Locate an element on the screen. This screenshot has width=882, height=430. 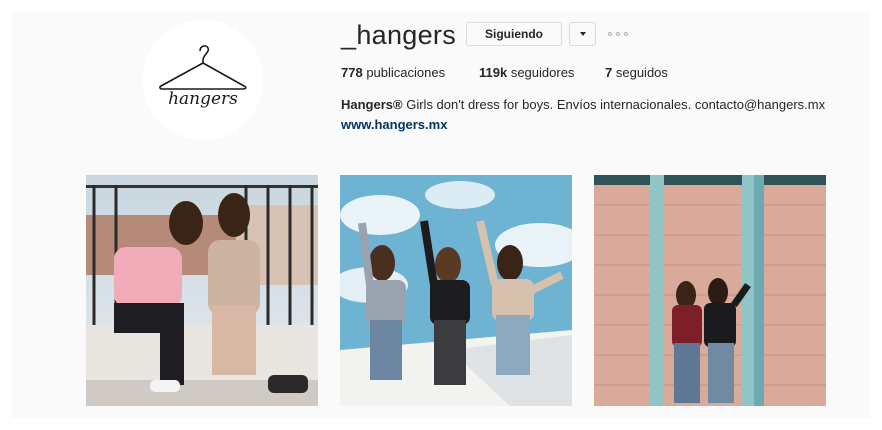
following-button: Siguiendo is located at coordinates (514, 34).